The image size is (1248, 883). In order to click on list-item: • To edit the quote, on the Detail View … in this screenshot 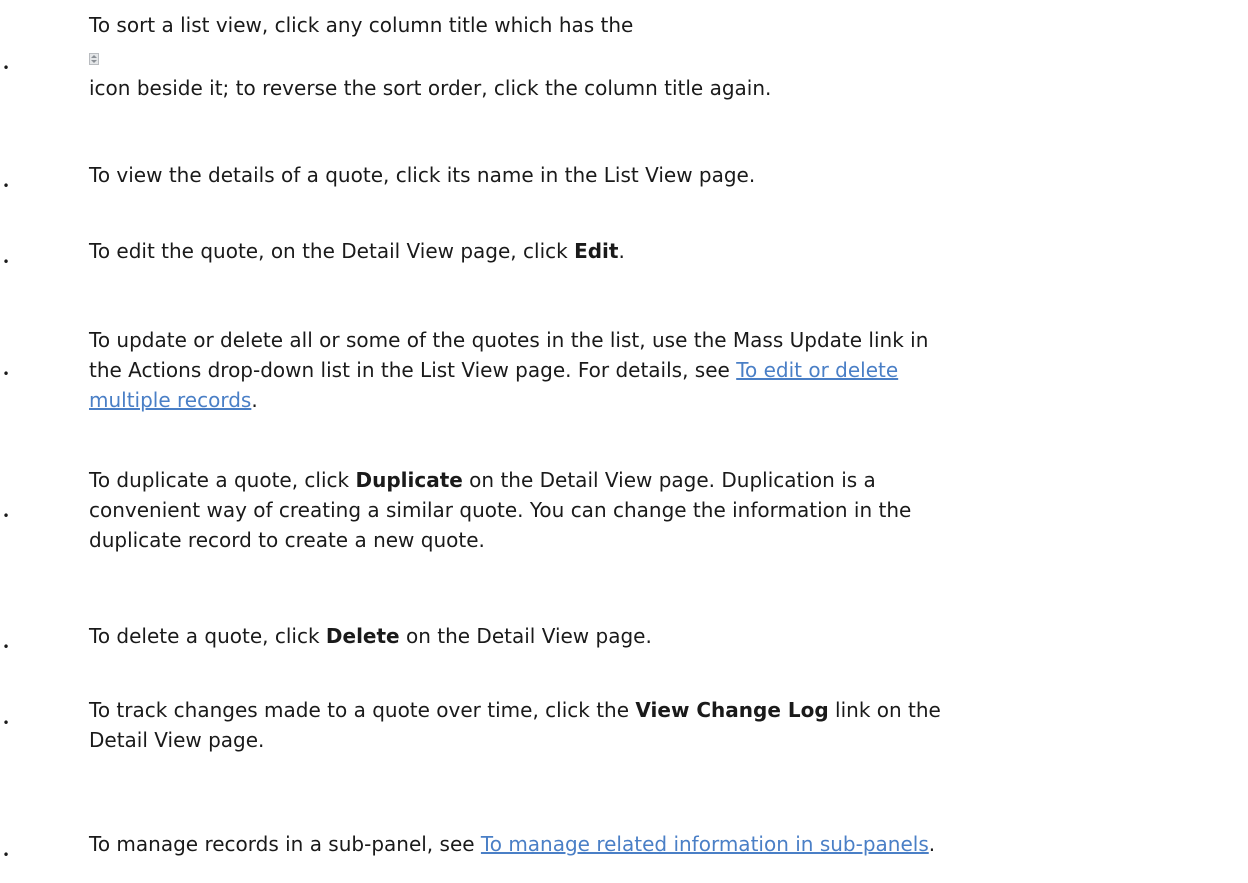, I will do `click(624, 256)`.